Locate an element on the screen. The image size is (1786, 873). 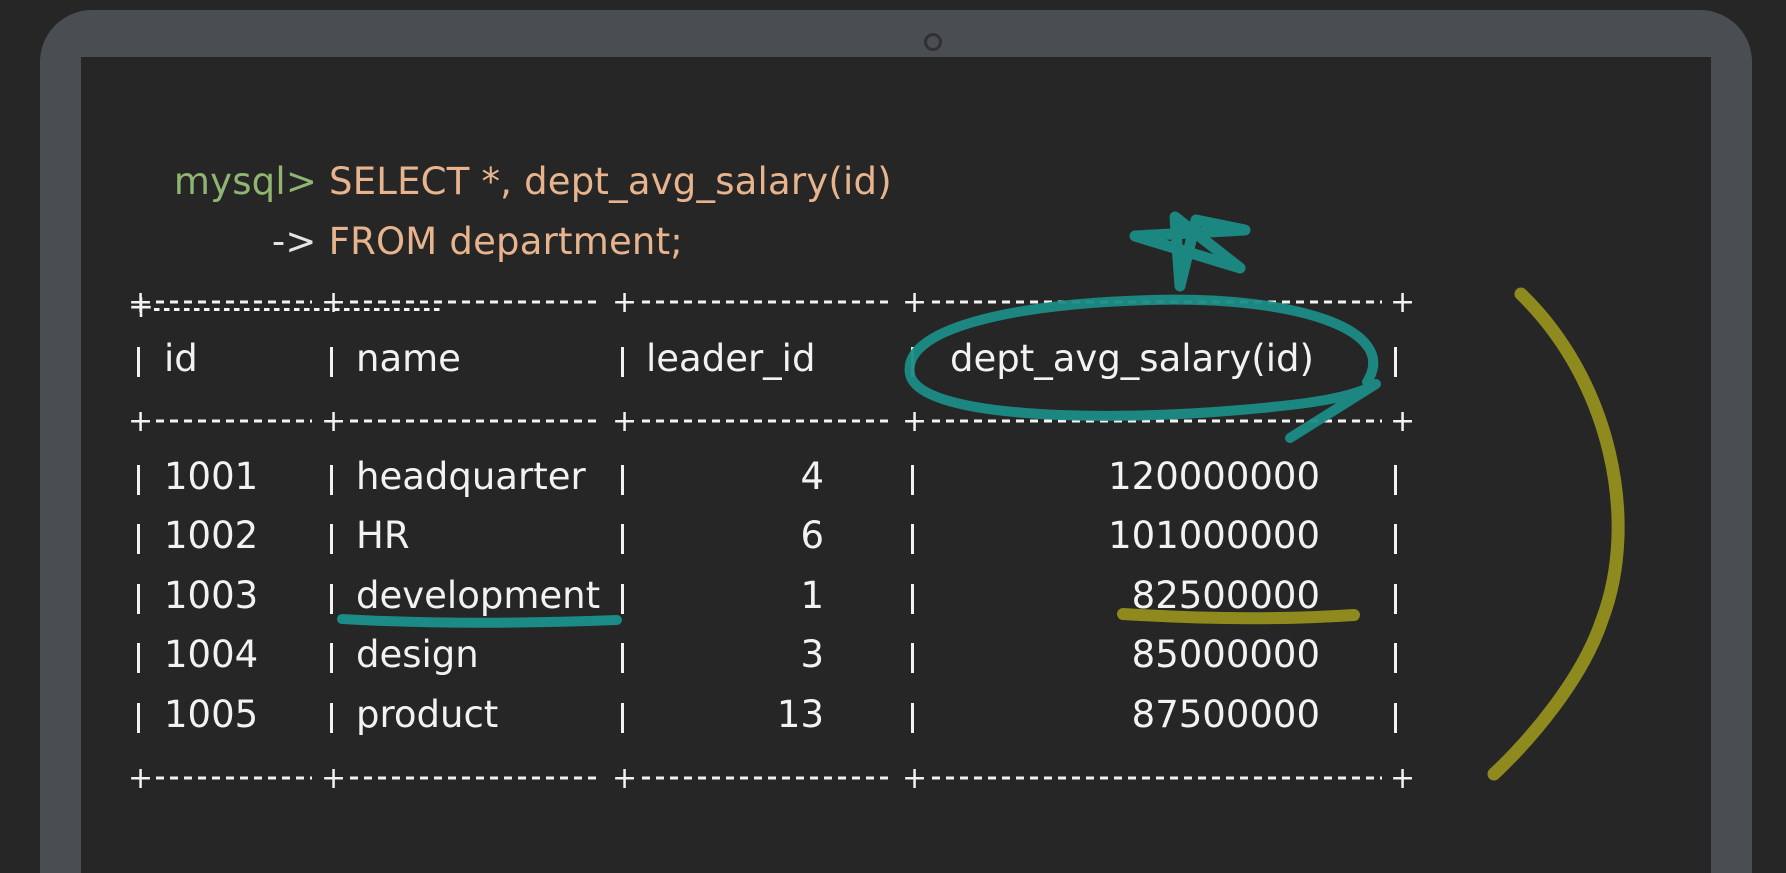
cell-id: 1001 is located at coordinates (211, 476).